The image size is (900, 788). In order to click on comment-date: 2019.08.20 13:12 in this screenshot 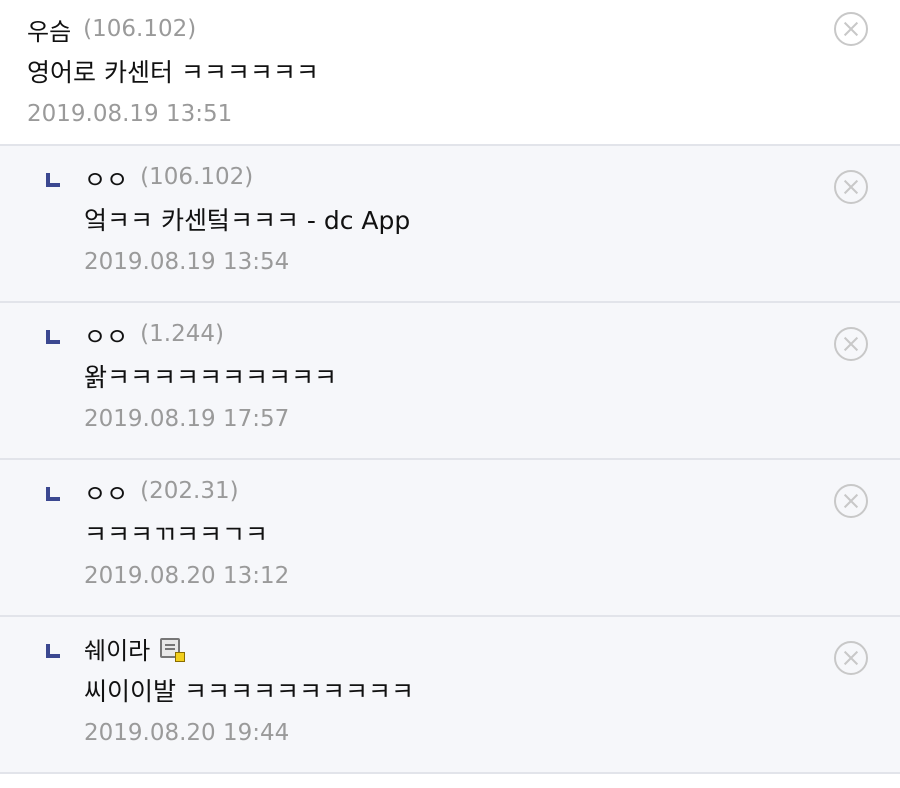, I will do `click(187, 576)`.